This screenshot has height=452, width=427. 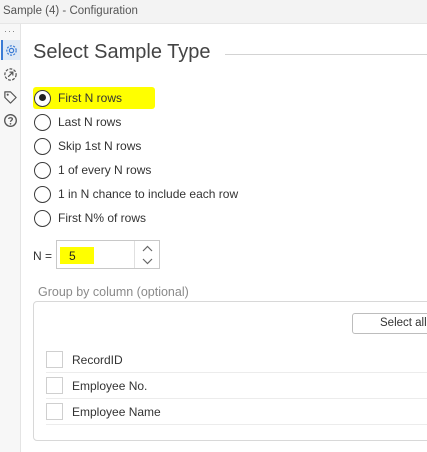 What do you see at coordinates (116, 411) in the screenshot?
I see `column-label: Employee Name` at bounding box center [116, 411].